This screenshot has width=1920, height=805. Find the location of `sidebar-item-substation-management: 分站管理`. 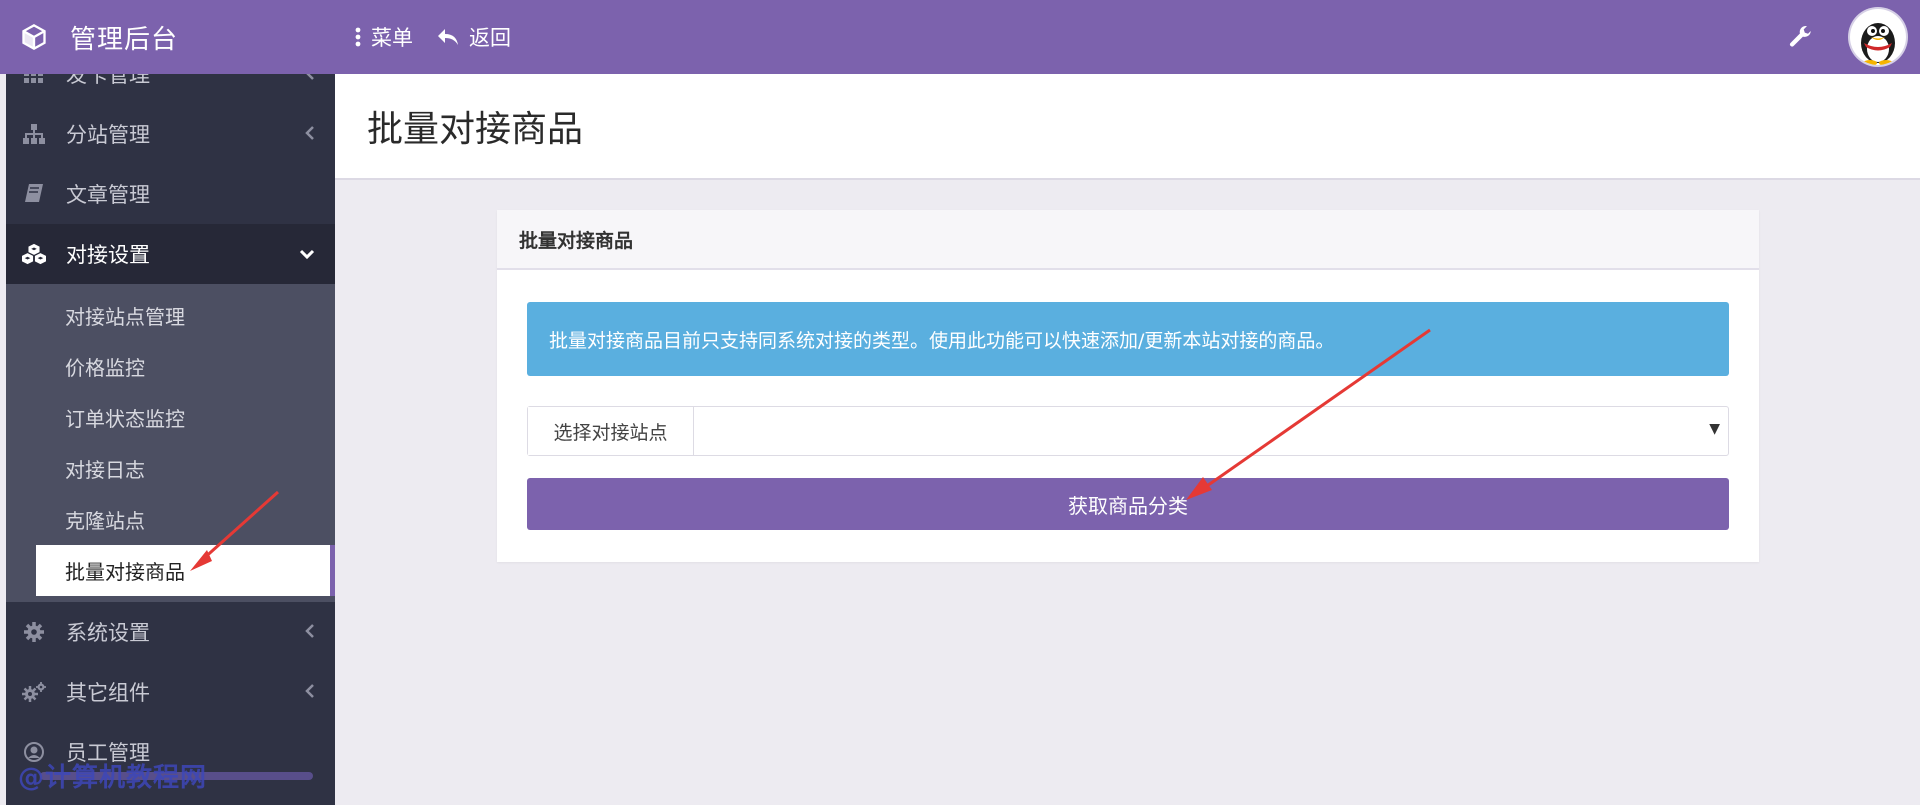

sidebar-item-substation-management: 分站管理 is located at coordinates (170, 134).